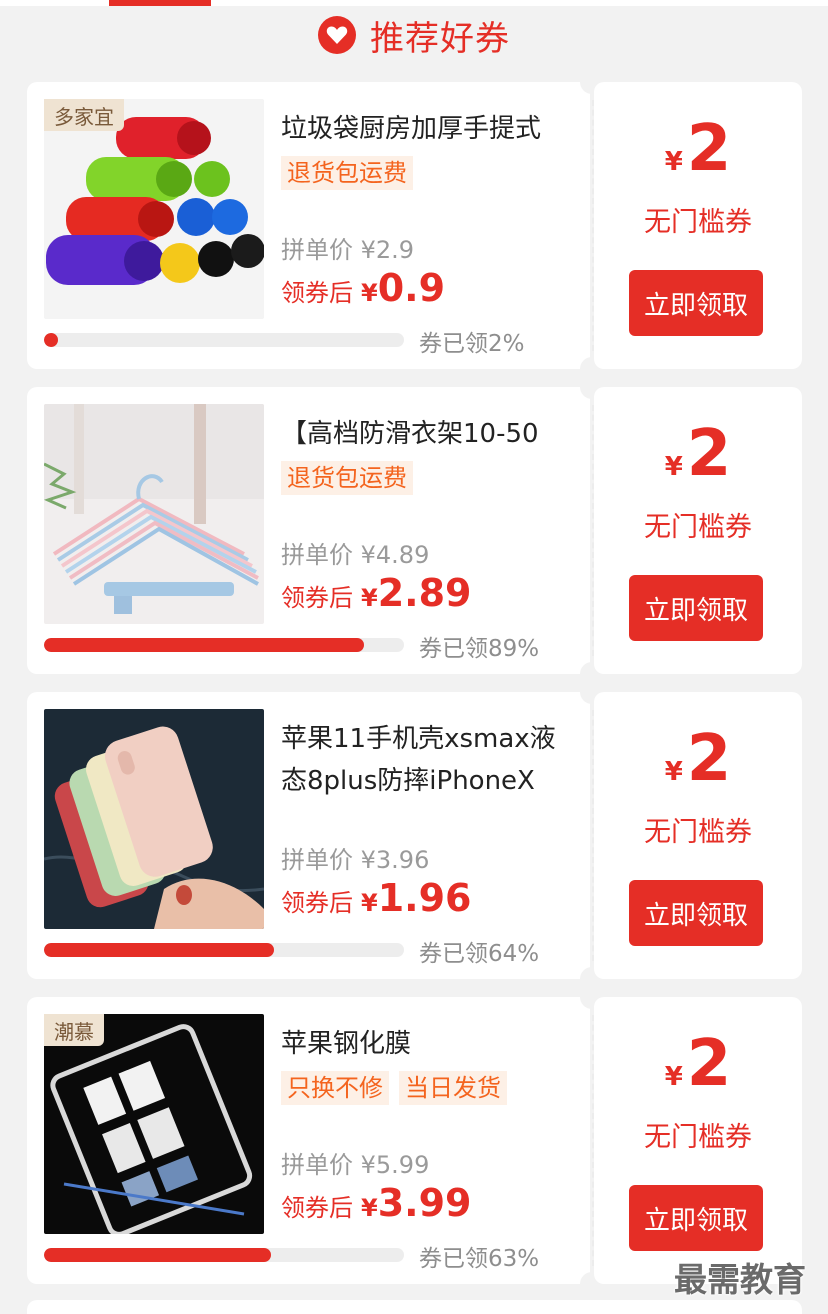 The height and width of the screenshot is (1314, 828). I want to click on service-tag: 当日发货, so click(453, 1088).